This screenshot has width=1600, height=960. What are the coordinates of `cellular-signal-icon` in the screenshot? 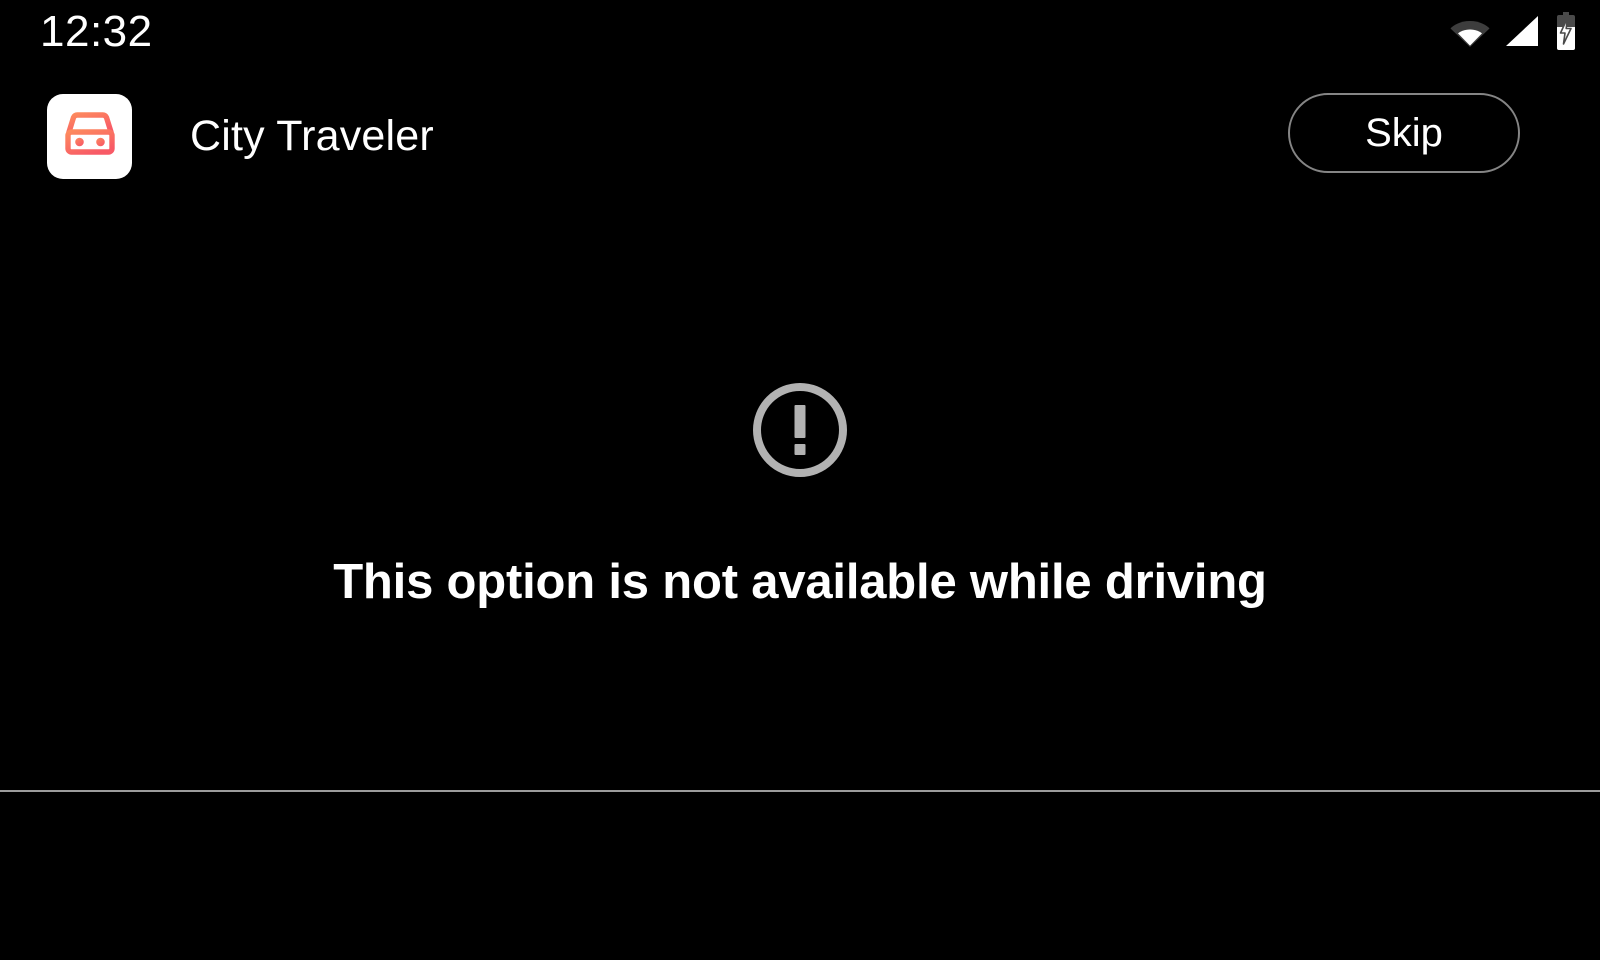 It's located at (1522, 33).